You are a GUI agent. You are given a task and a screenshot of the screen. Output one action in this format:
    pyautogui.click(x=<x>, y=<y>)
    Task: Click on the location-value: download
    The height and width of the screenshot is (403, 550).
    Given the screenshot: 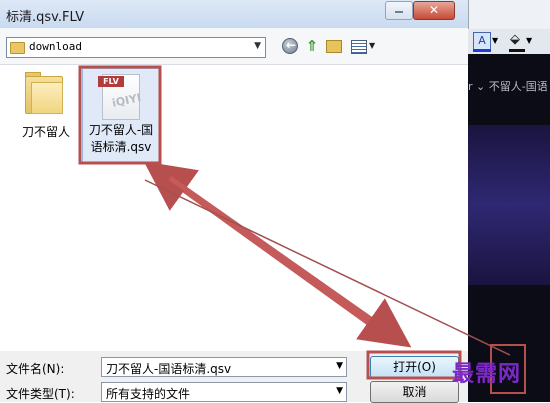 What is the action you would take?
    pyautogui.click(x=55, y=46)
    